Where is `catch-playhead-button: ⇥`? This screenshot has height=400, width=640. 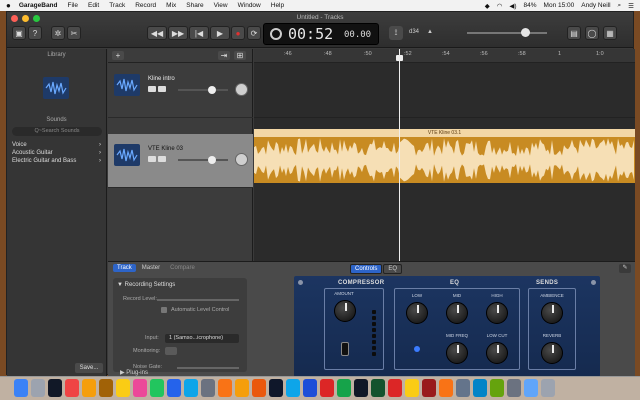 catch-playhead-button: ⇥ is located at coordinates (224, 55).